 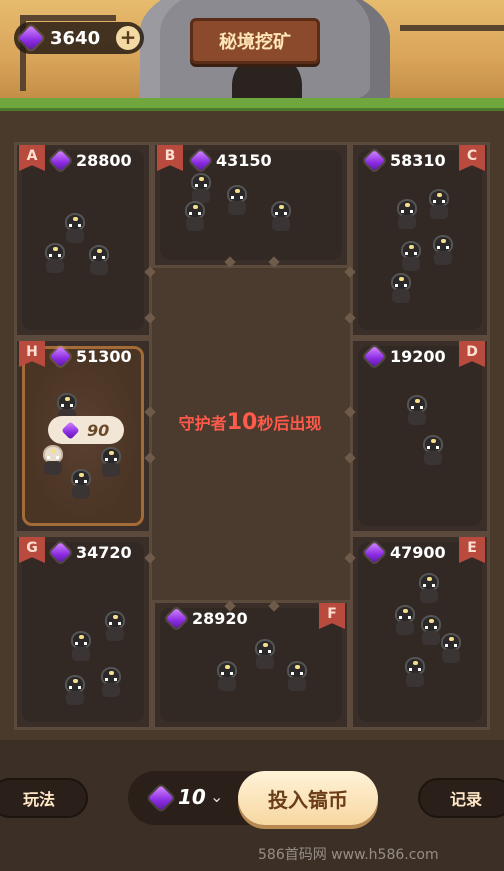 I want to click on grass-strip, so click(x=252, y=104).